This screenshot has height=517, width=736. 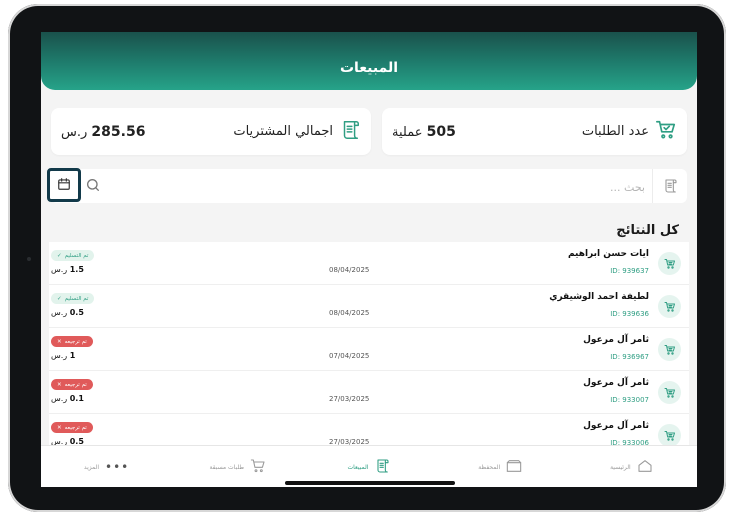 I want to click on order-id: ID: 939636, so click(x=629, y=314).